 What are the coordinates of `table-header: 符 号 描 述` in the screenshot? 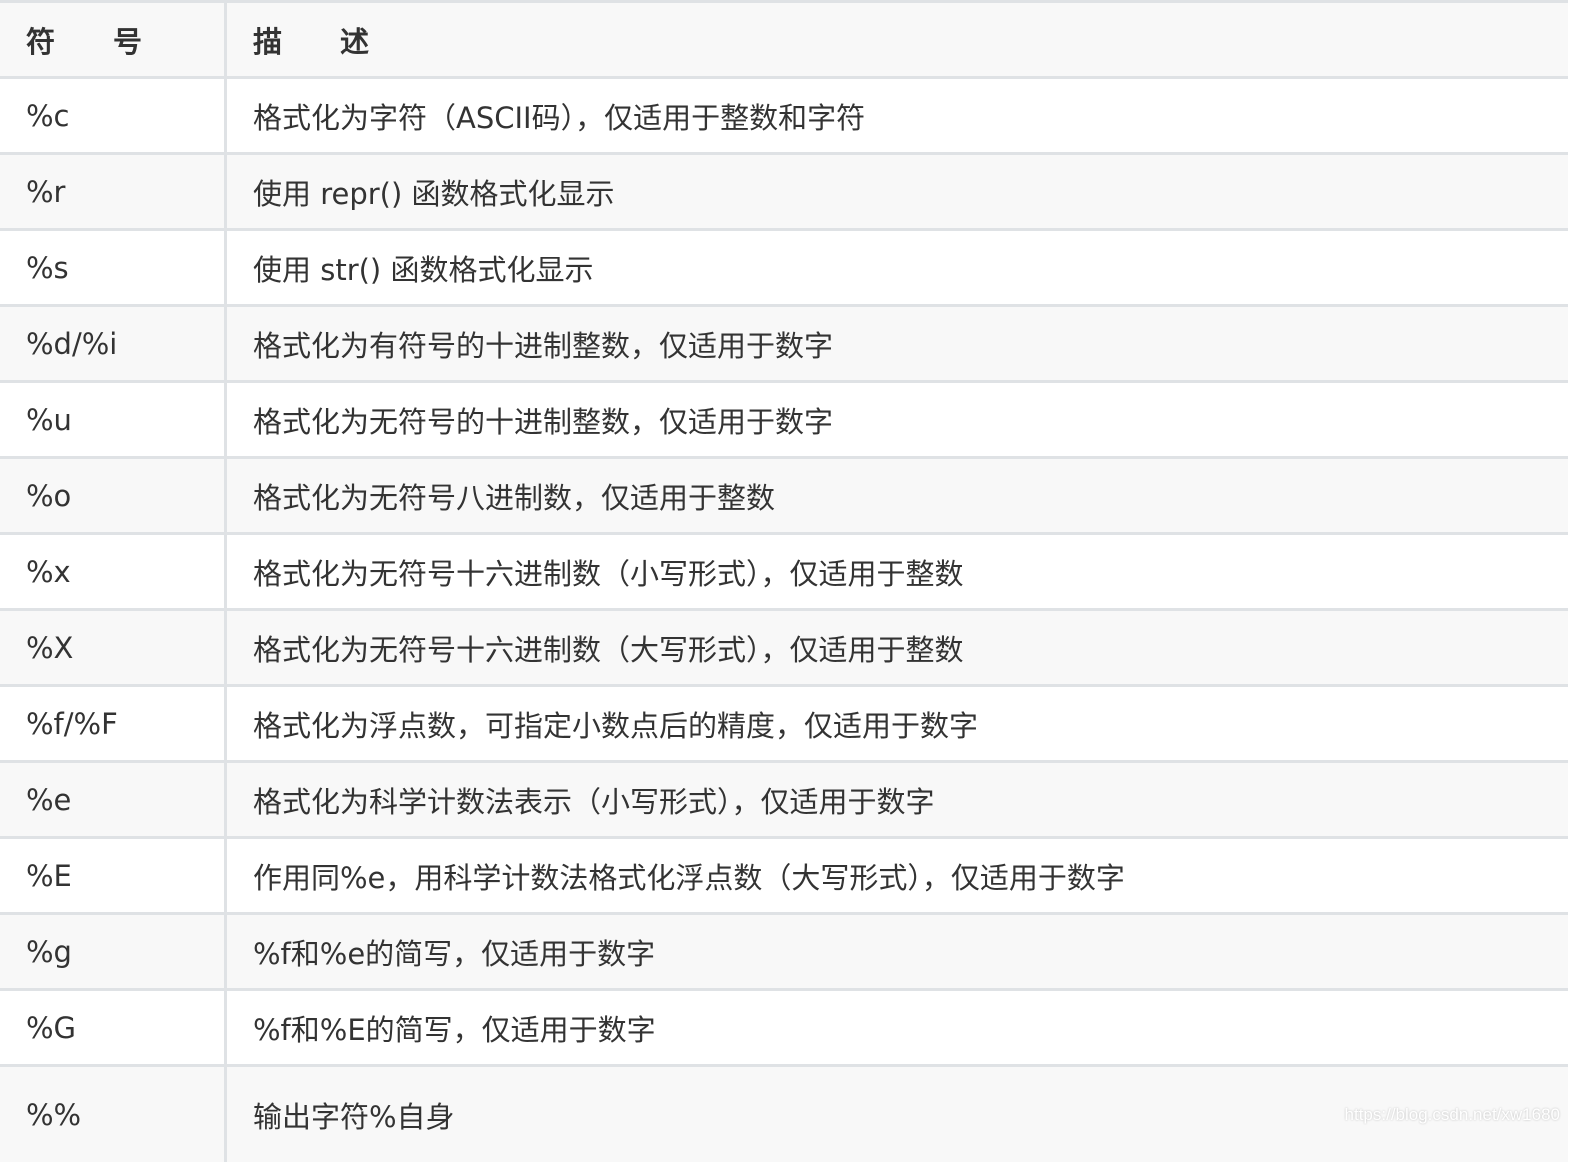 It's located at (784, 41).